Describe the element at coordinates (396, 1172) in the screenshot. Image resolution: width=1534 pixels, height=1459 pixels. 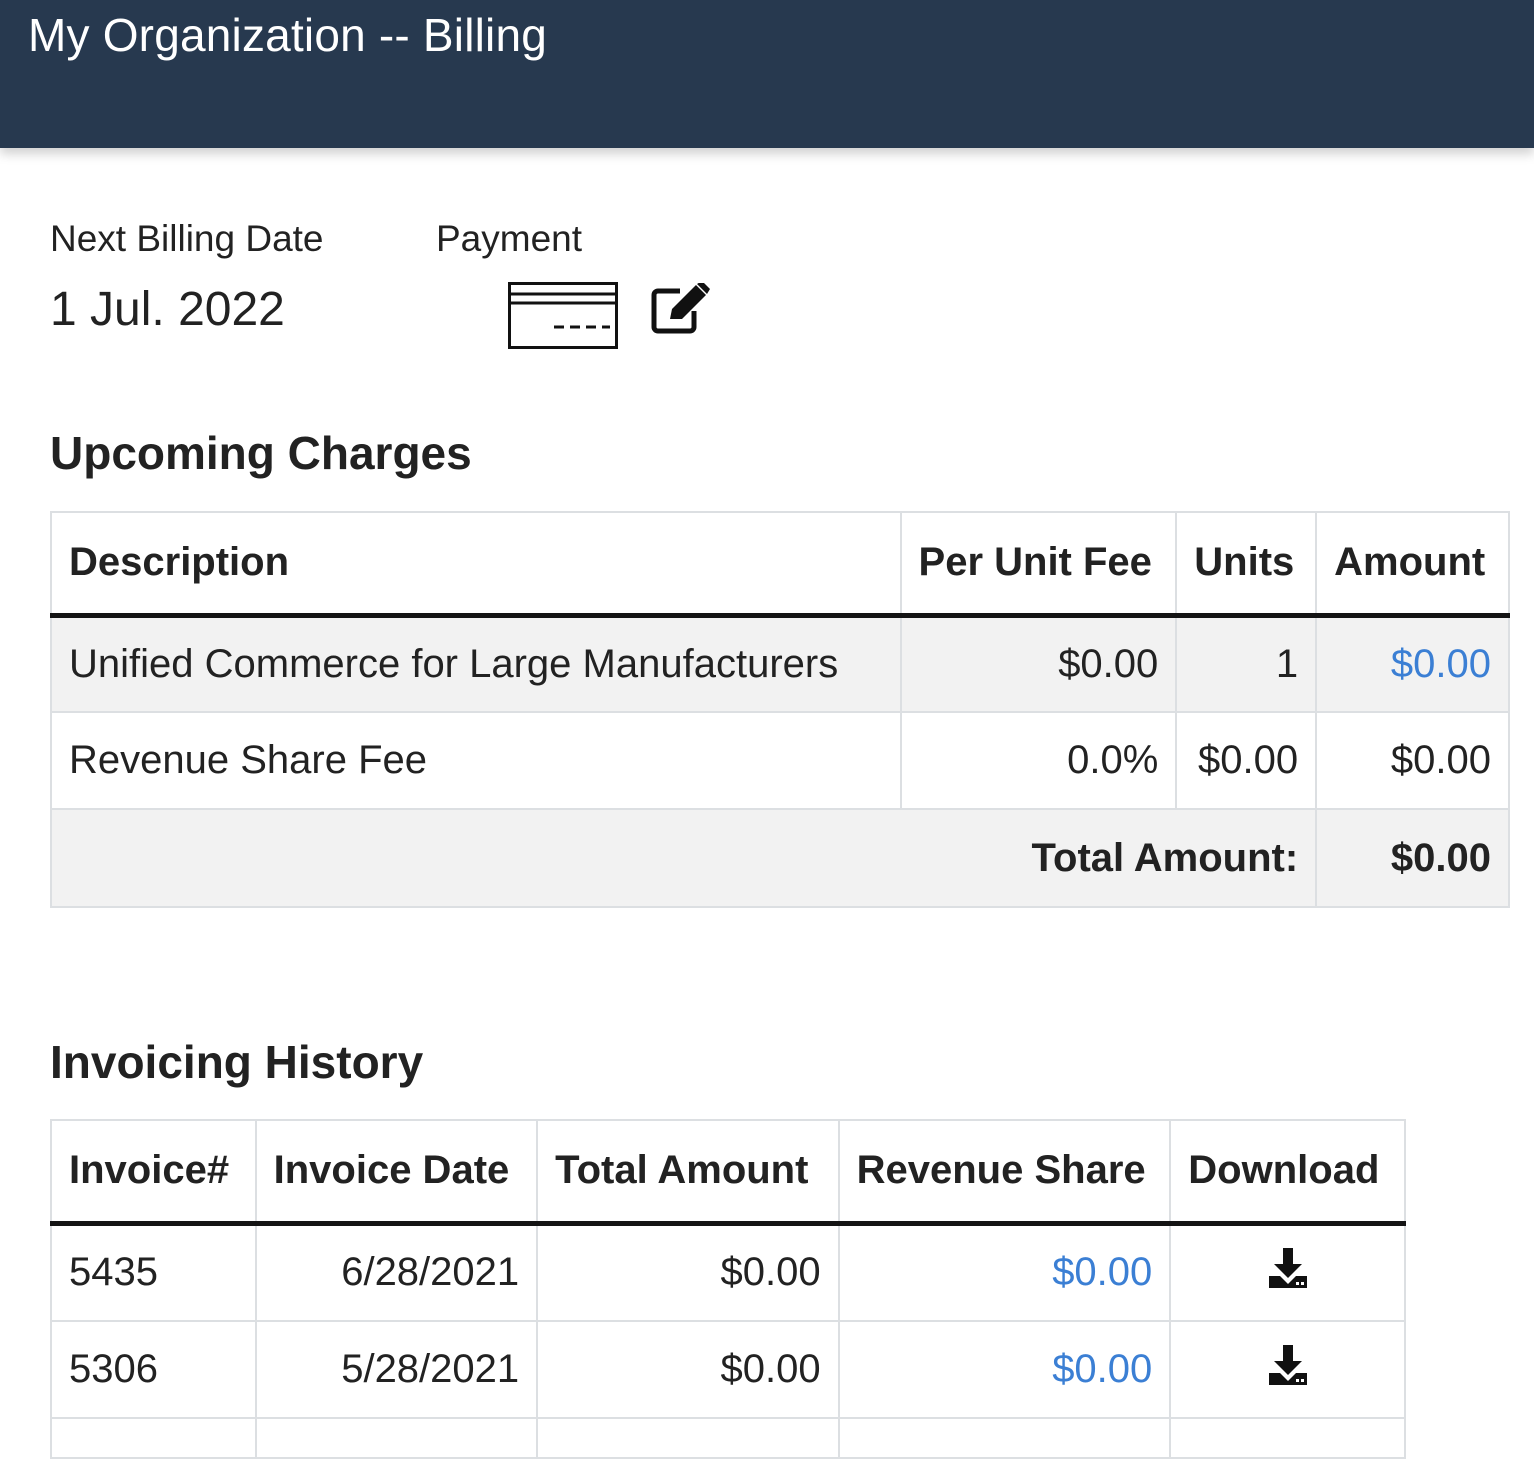
I see `column-header-invoice-date: Invoice Date` at that location.